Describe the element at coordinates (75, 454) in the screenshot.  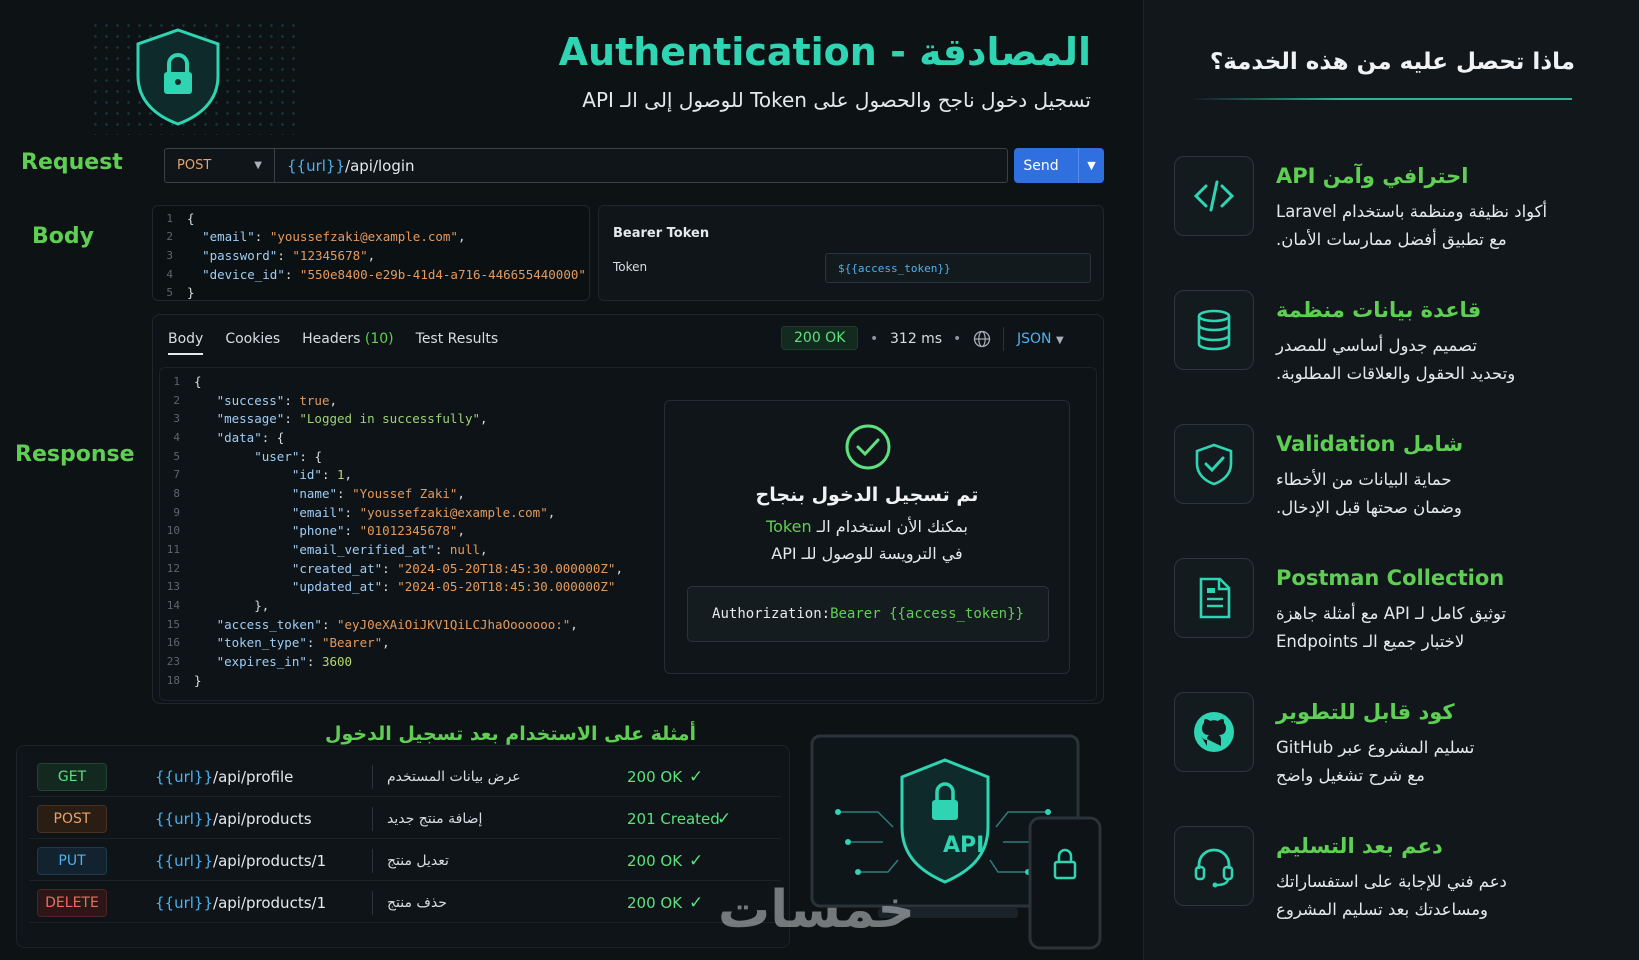
I see `response-label: Response` at that location.